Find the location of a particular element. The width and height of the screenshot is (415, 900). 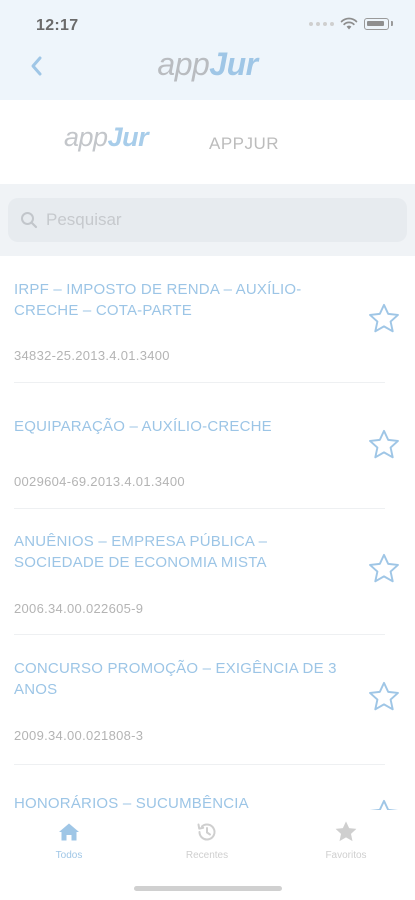

tab-favoritos: Favoritos is located at coordinates (346, 839).